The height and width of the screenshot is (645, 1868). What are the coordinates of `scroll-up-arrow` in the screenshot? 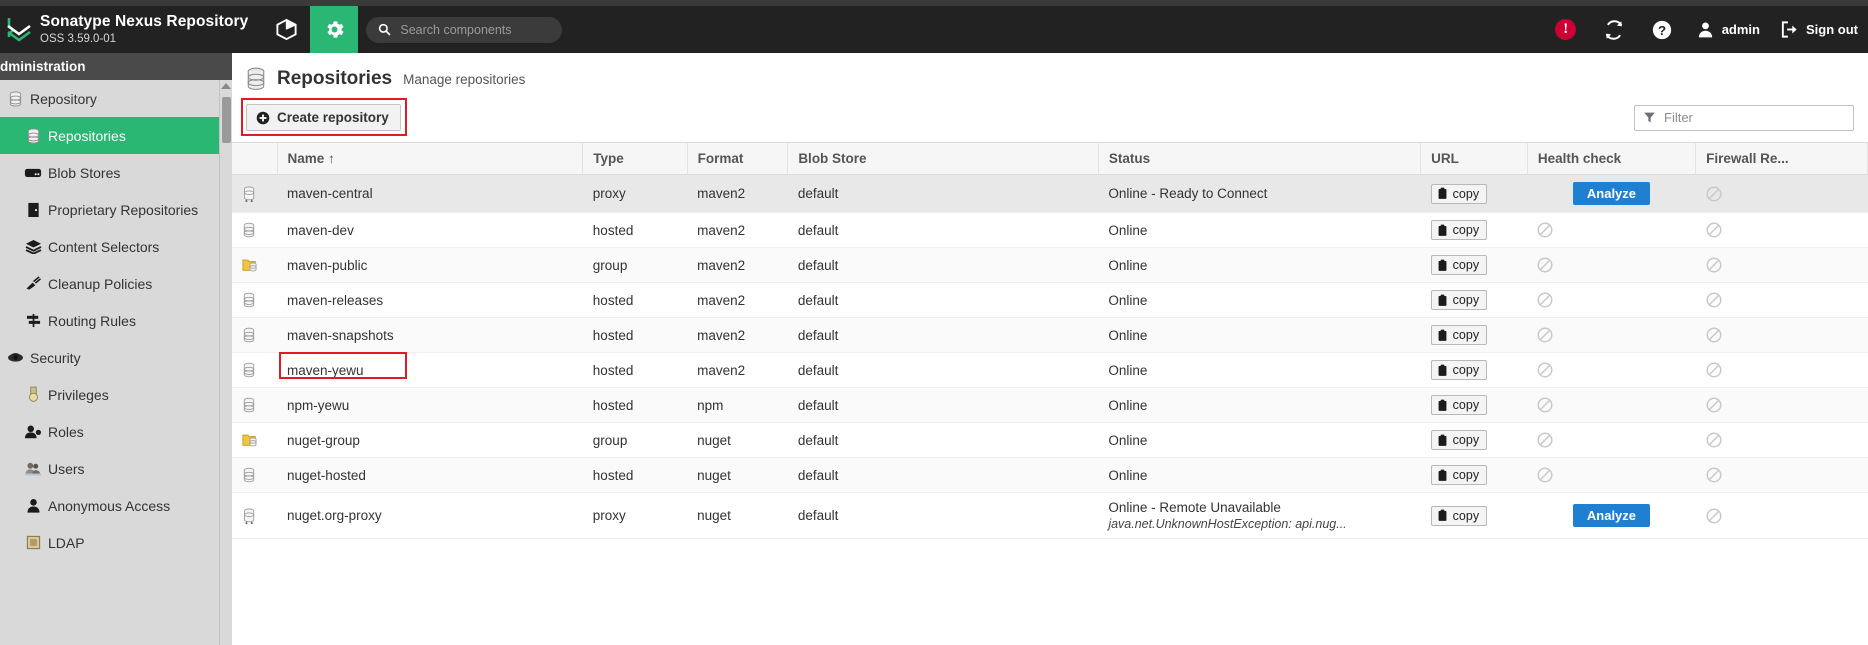 It's located at (226, 86).